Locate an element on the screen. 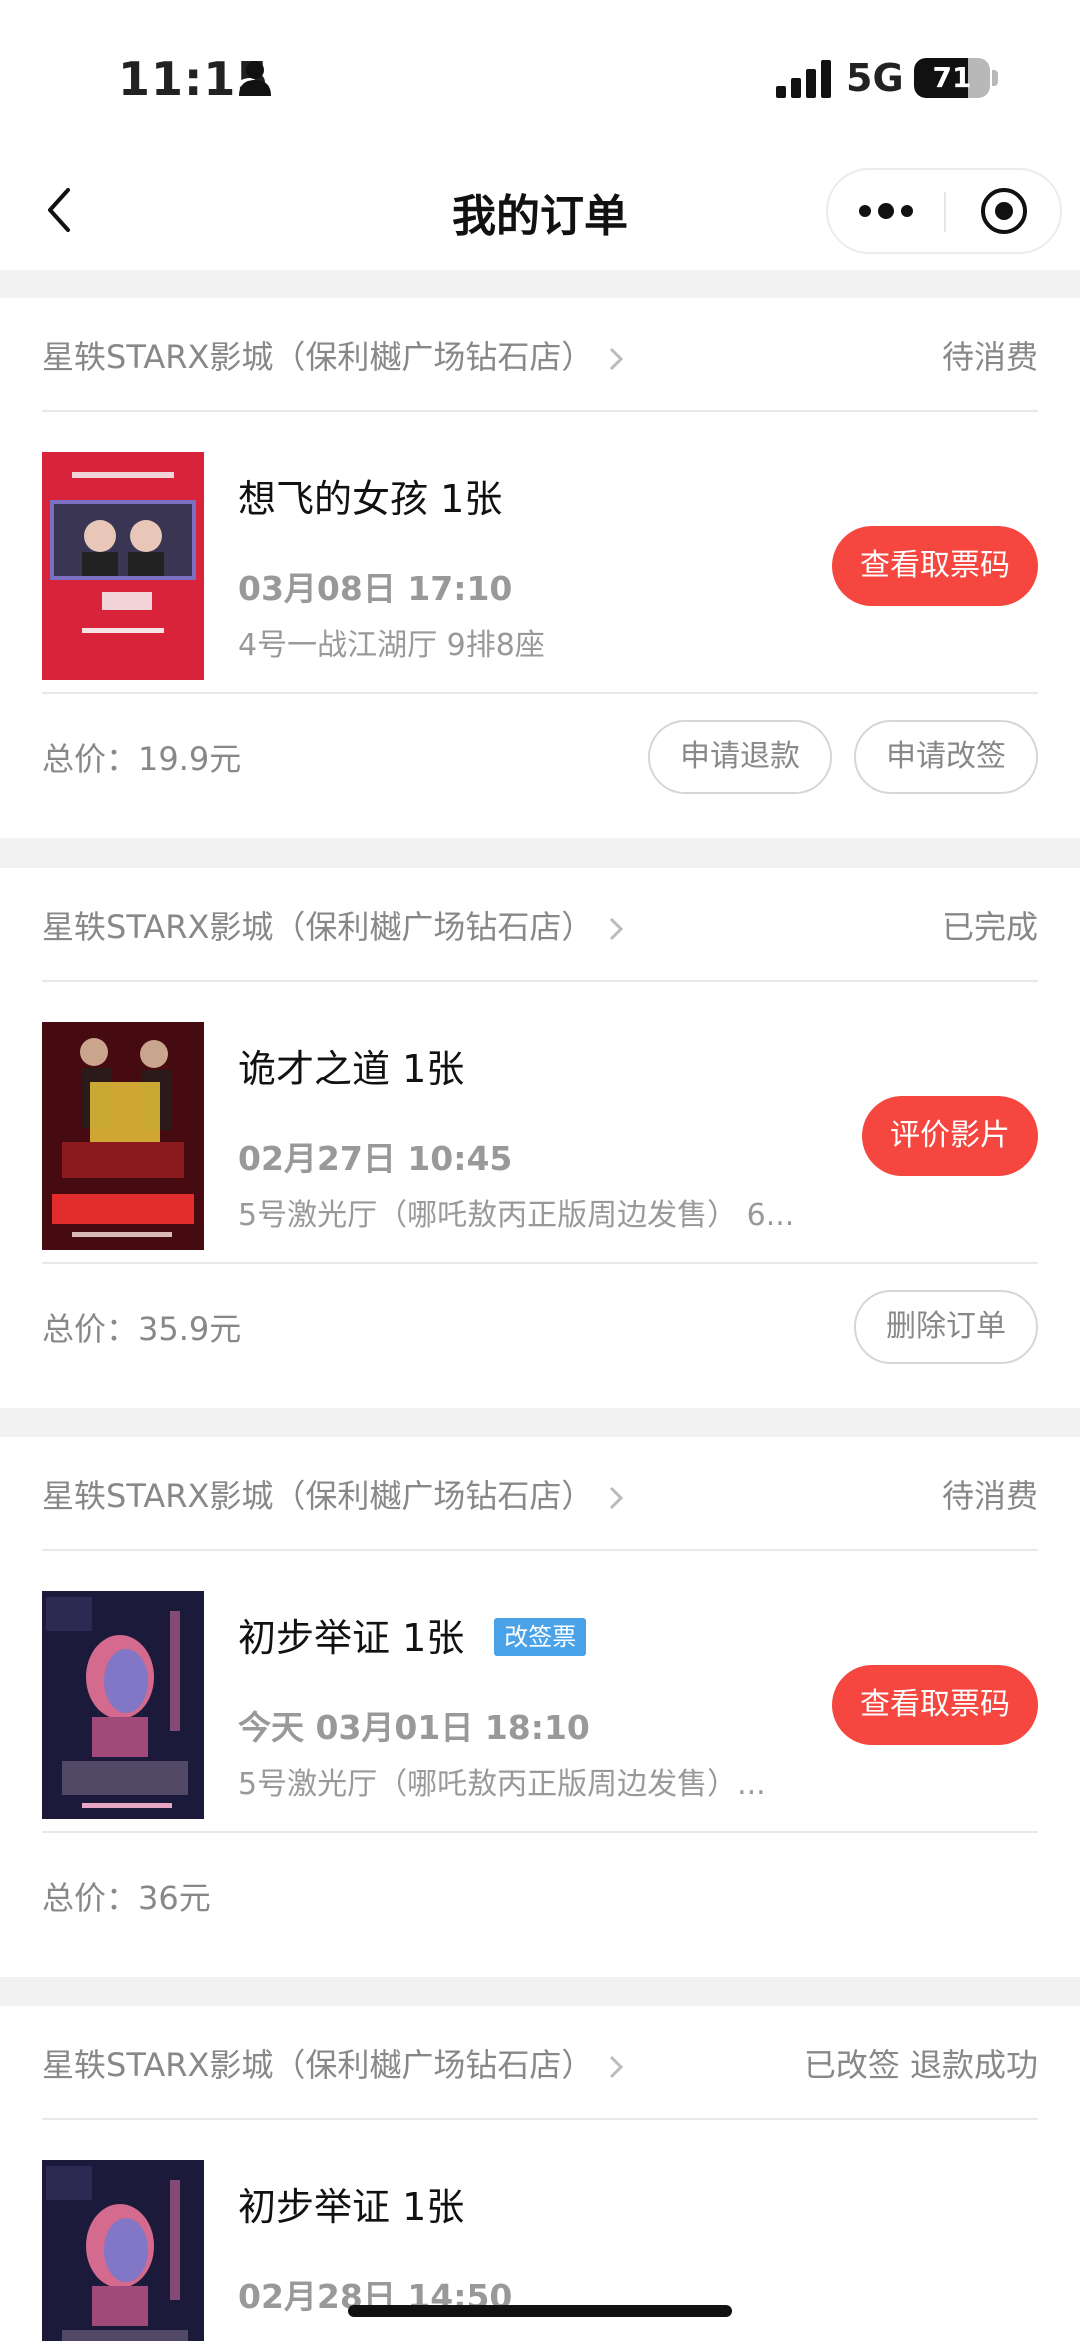 The image size is (1080, 2341). movie-title-text: 诡才之道 1张 is located at coordinates (351, 1069).